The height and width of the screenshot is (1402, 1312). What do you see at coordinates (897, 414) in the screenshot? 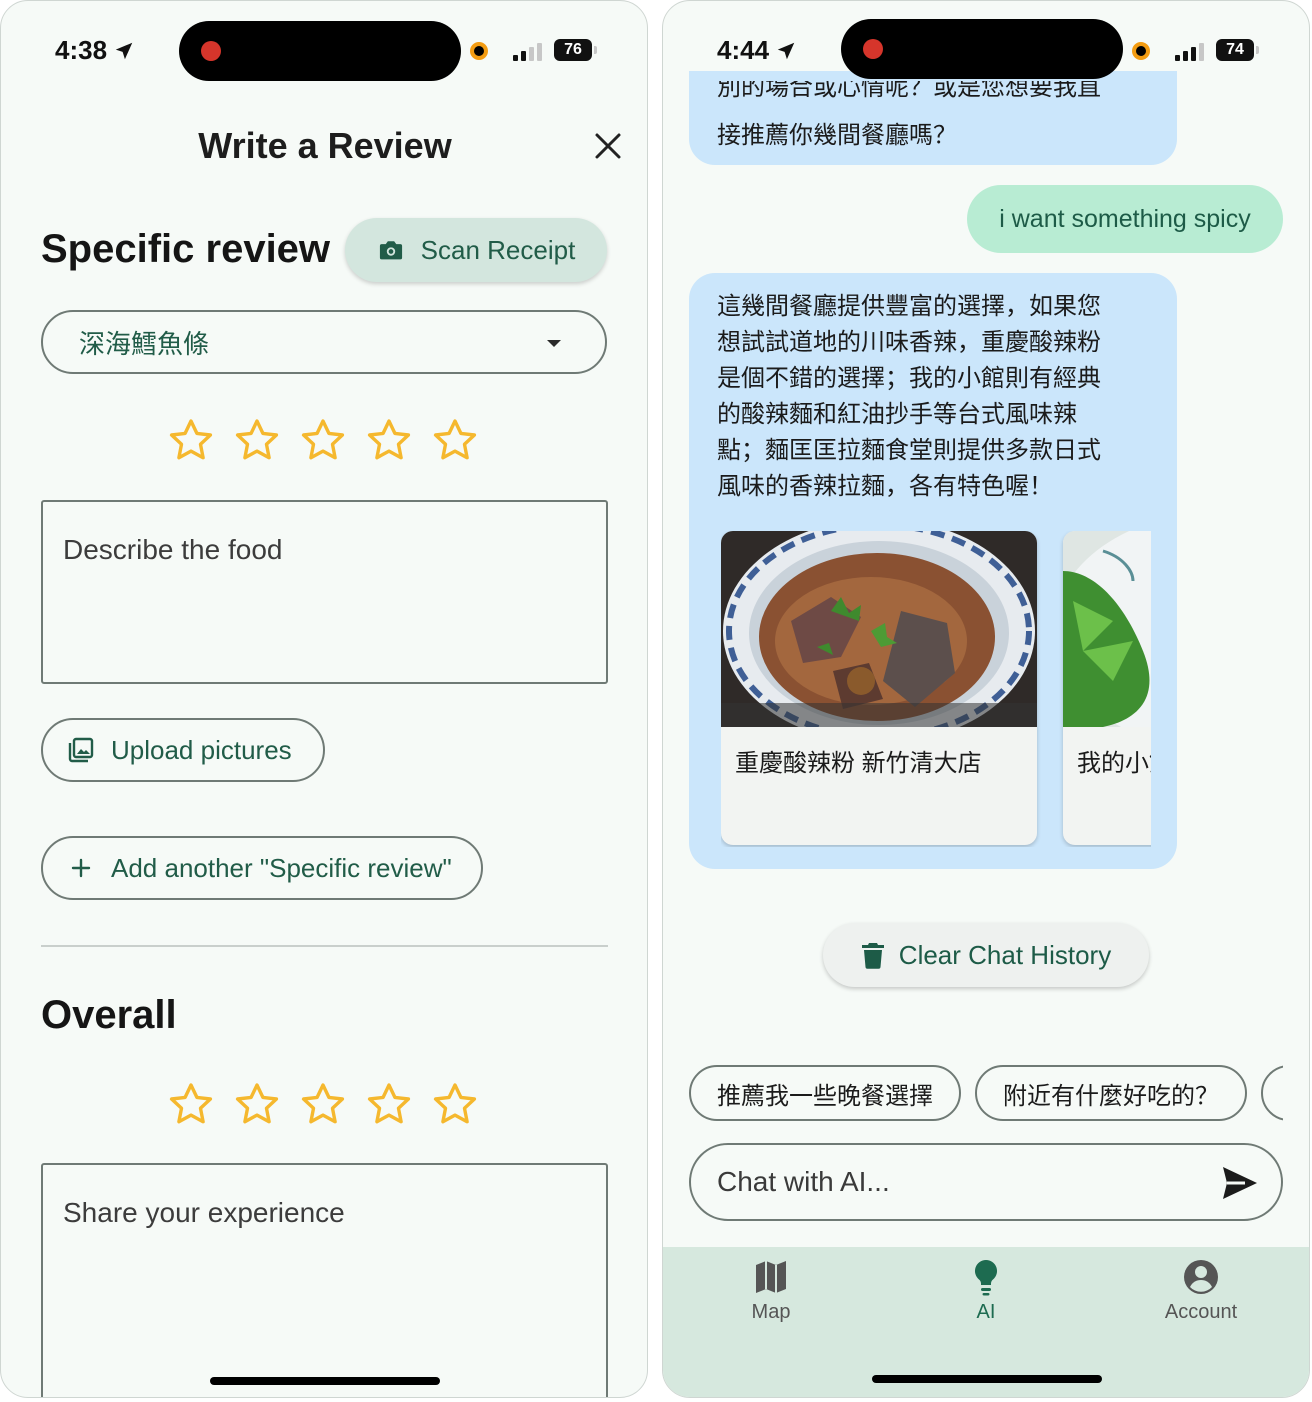
I see `bot-message-line: 的酸辣麵和紅油抄手等台式風味辣` at bounding box center [897, 414].